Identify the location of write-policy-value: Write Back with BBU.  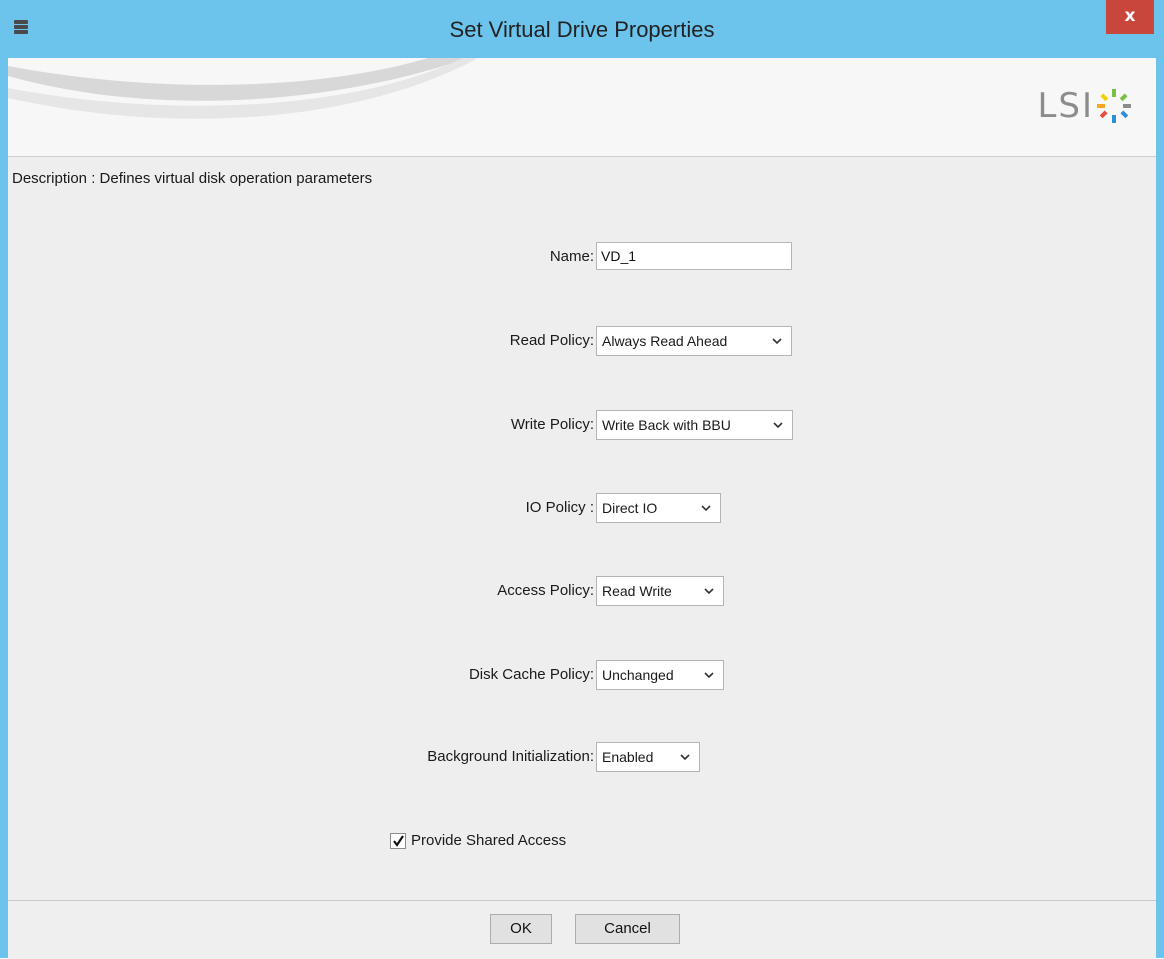
(666, 425).